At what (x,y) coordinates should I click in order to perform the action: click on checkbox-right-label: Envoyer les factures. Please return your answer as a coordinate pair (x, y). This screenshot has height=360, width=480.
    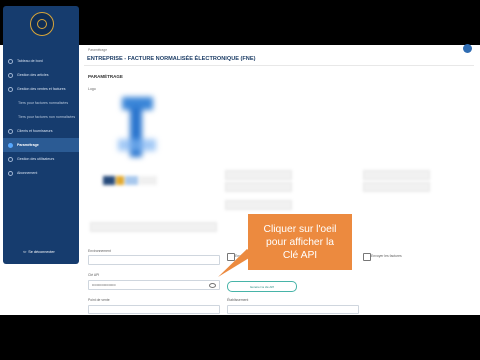
    Looking at the image, I should click on (386, 256).